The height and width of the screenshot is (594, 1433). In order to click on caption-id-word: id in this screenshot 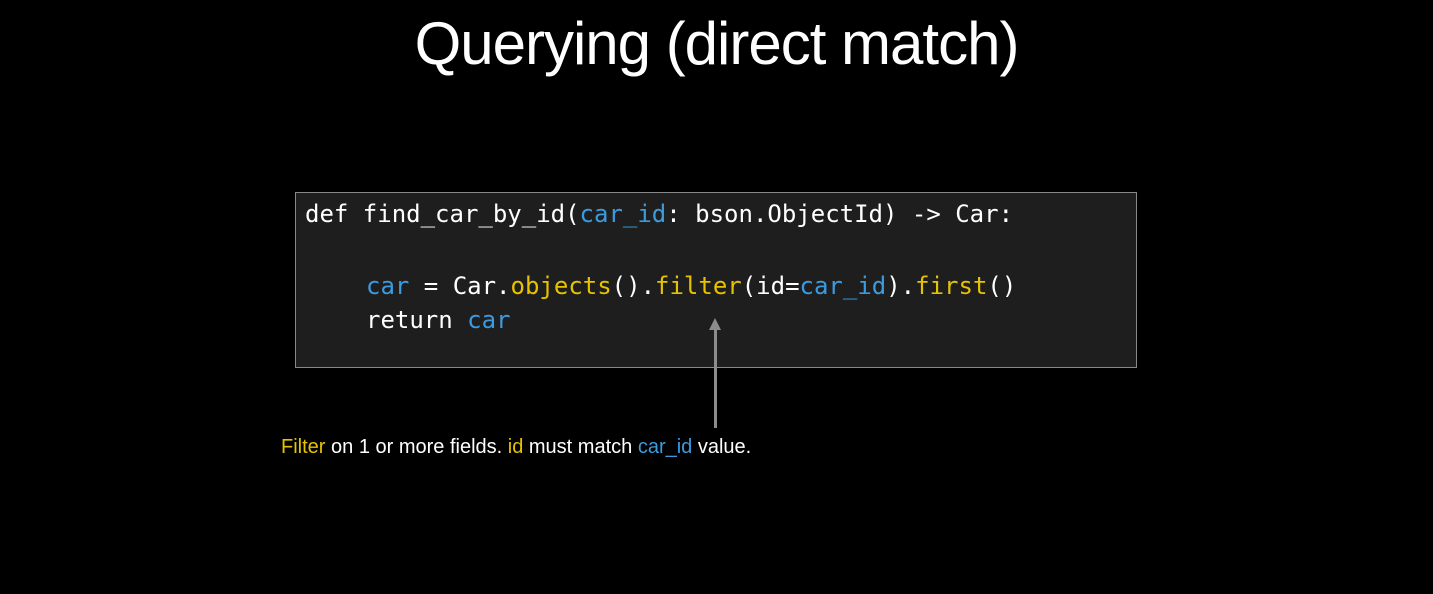, I will do `click(515, 447)`.